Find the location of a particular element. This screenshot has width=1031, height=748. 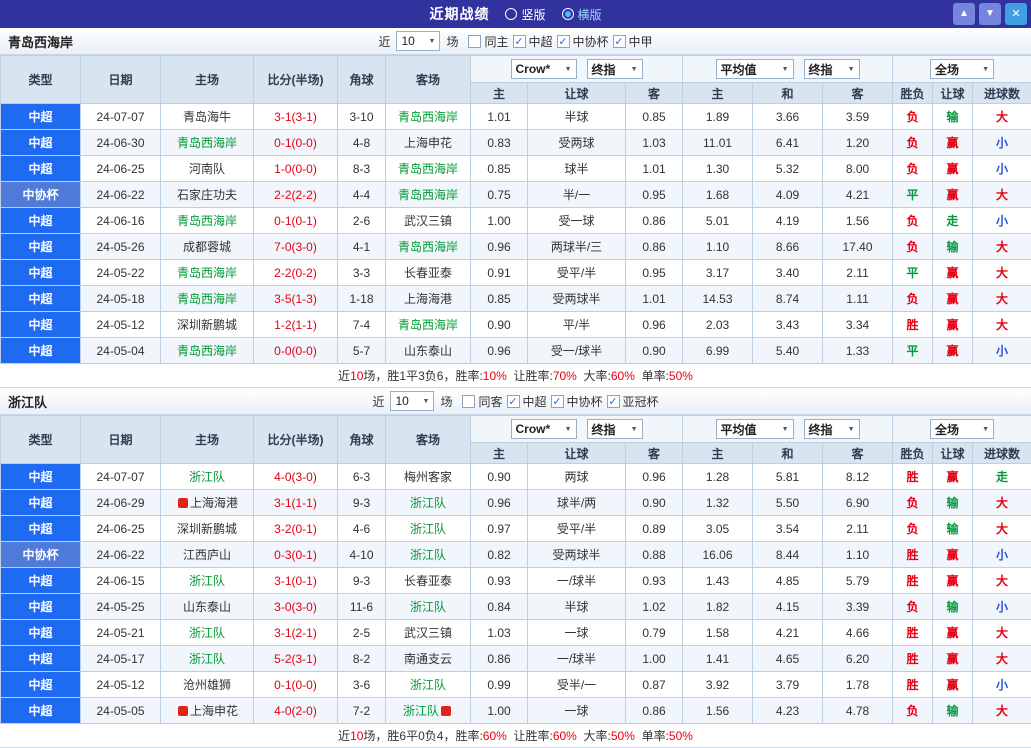

summary-segment: 10 is located at coordinates (356, 376).